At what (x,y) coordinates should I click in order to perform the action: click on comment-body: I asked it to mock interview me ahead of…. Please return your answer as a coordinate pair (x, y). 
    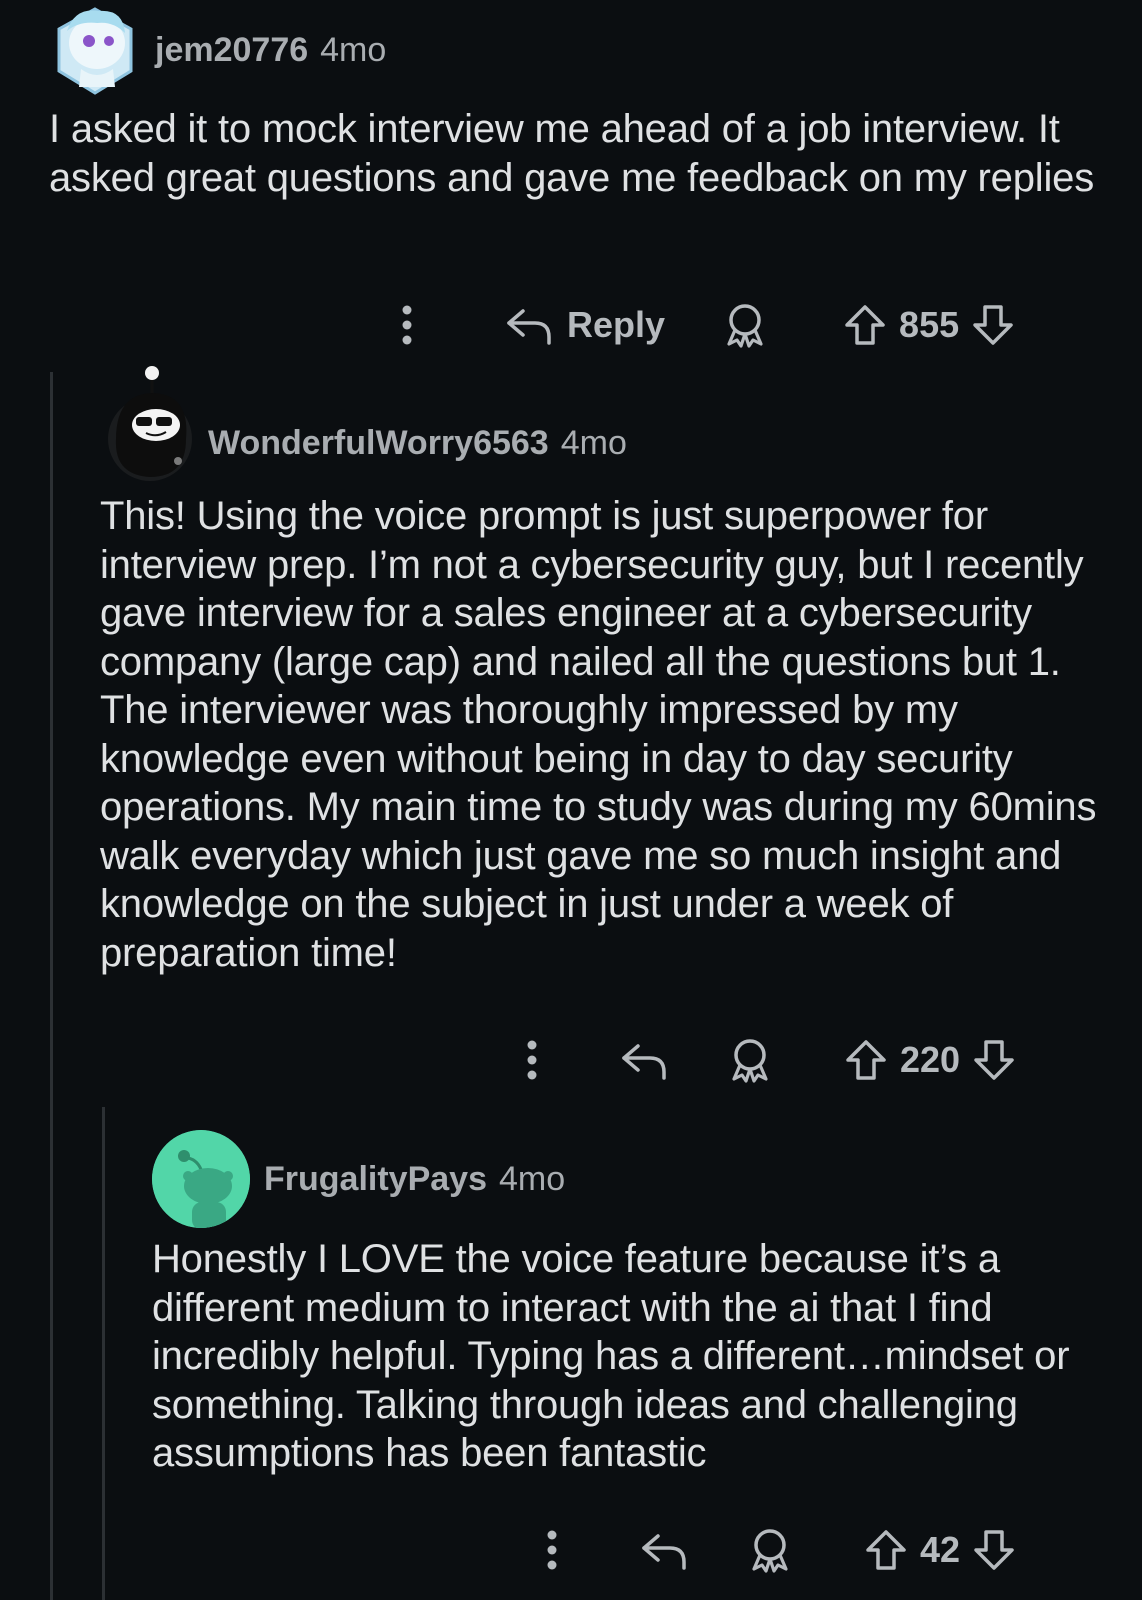
    Looking at the image, I should click on (571, 153).